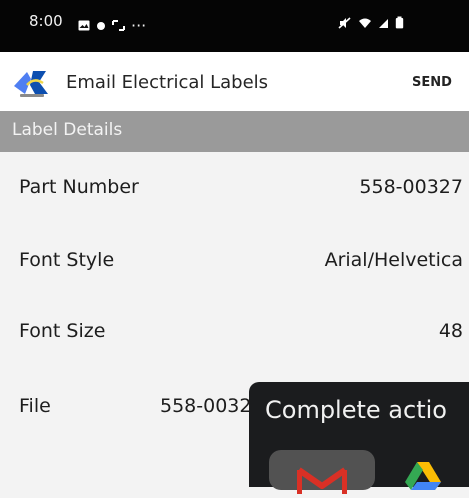 This screenshot has height=498, width=469. What do you see at coordinates (234, 131) in the screenshot?
I see `section-header: Label Details` at bounding box center [234, 131].